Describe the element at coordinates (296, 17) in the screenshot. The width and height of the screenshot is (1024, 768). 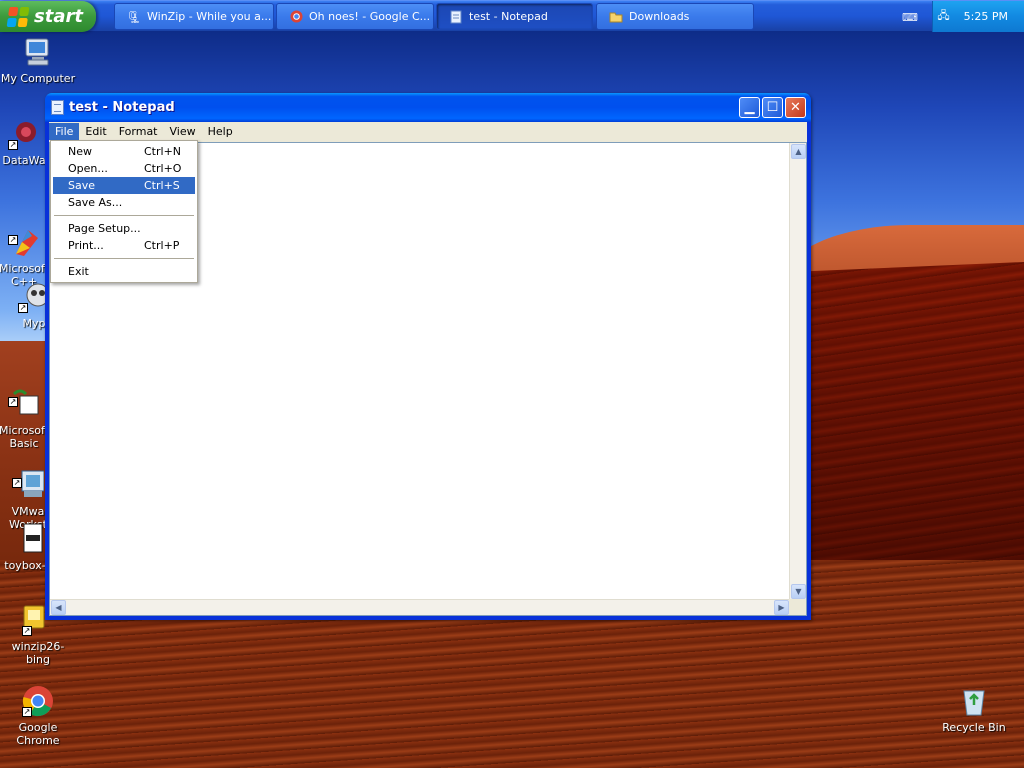
I see `chrome-icon` at that location.